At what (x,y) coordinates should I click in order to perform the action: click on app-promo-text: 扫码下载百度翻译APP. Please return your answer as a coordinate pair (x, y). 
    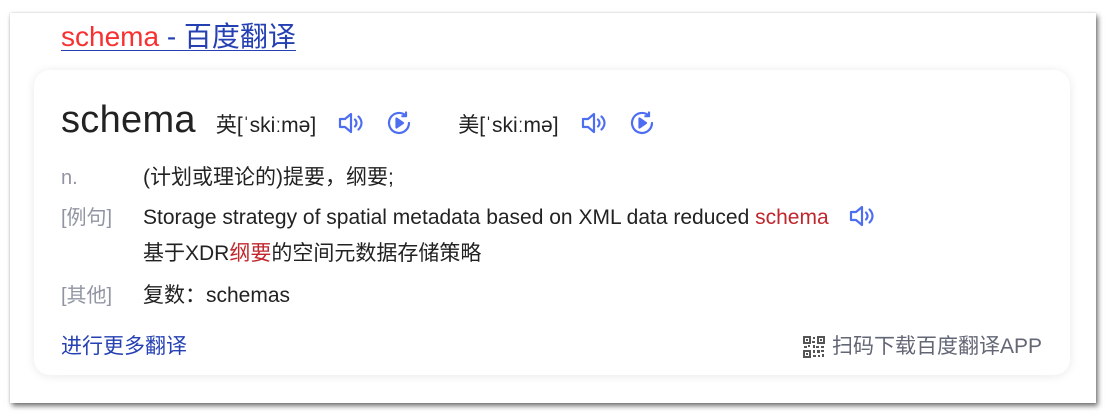
    Looking at the image, I should click on (937, 347).